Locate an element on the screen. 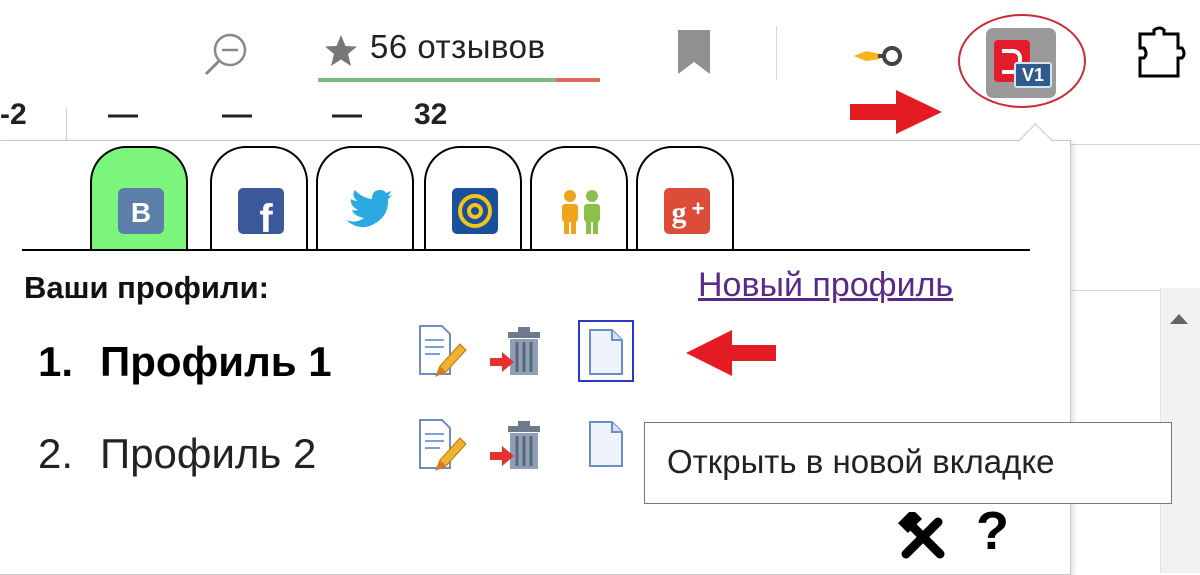 The height and width of the screenshot is (575, 1200). profile-name: Профиль 2 is located at coordinates (208, 454).